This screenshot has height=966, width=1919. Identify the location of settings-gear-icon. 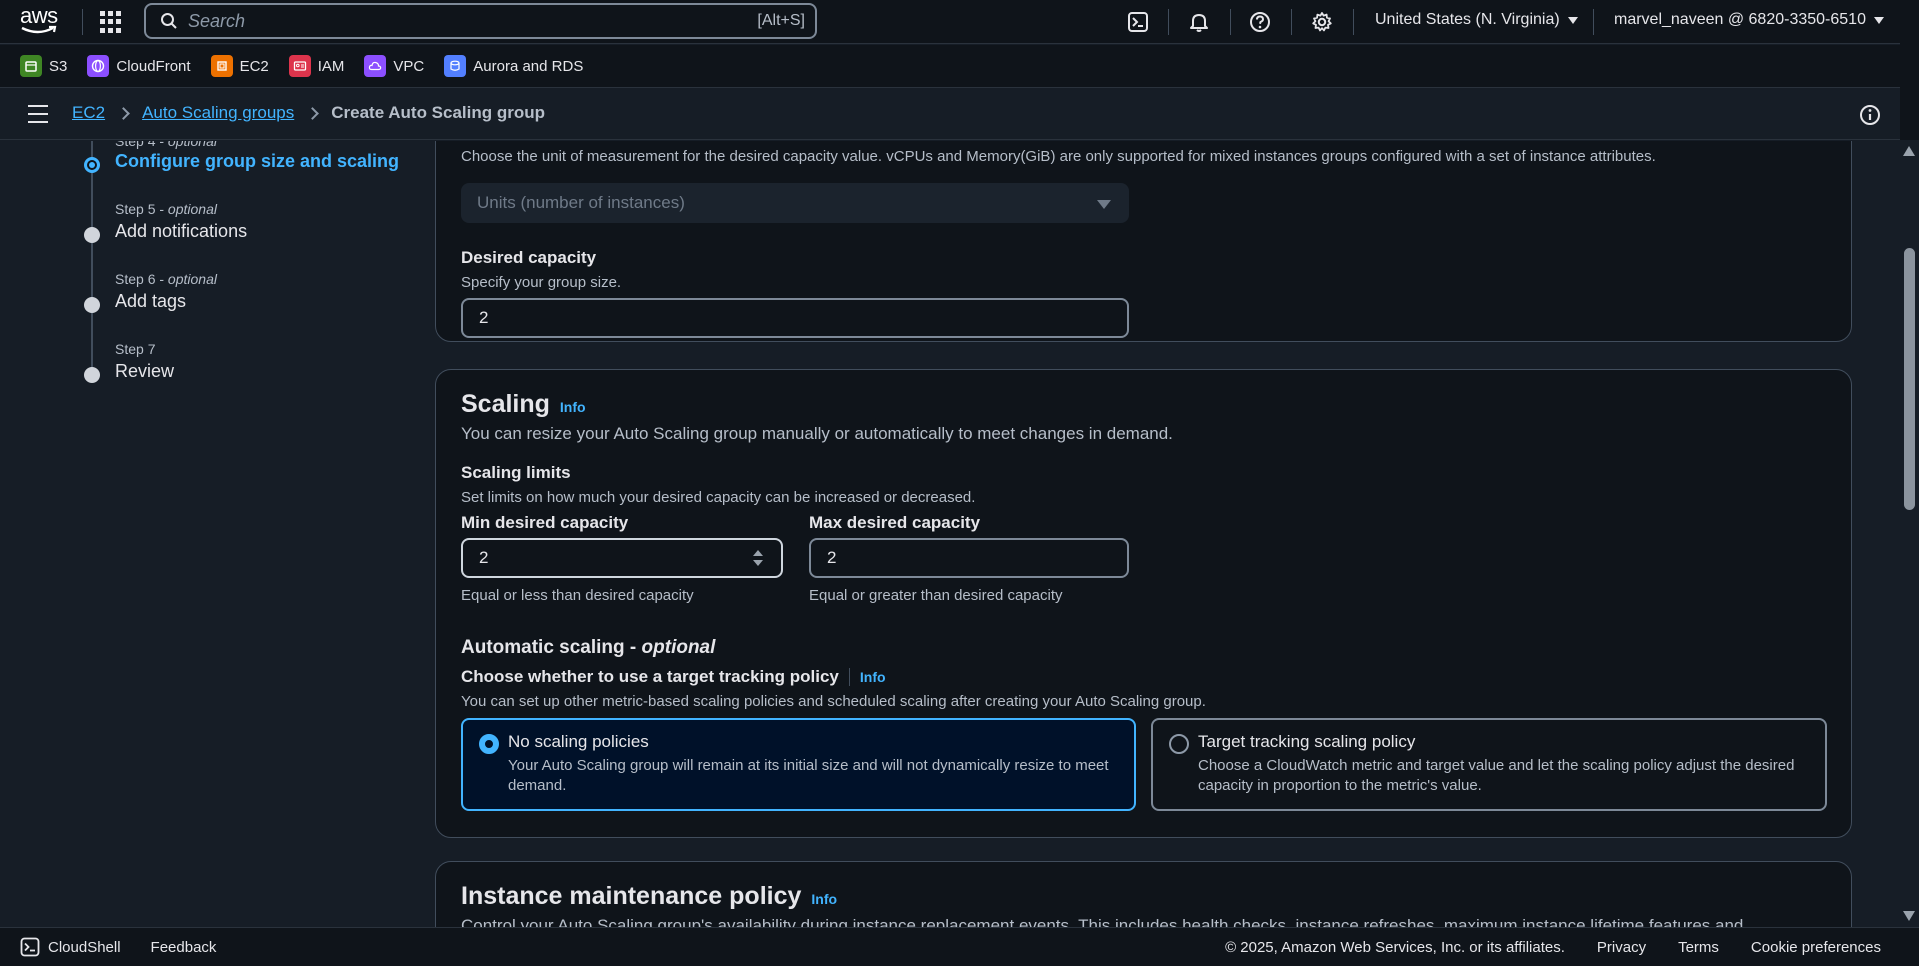
(1322, 22).